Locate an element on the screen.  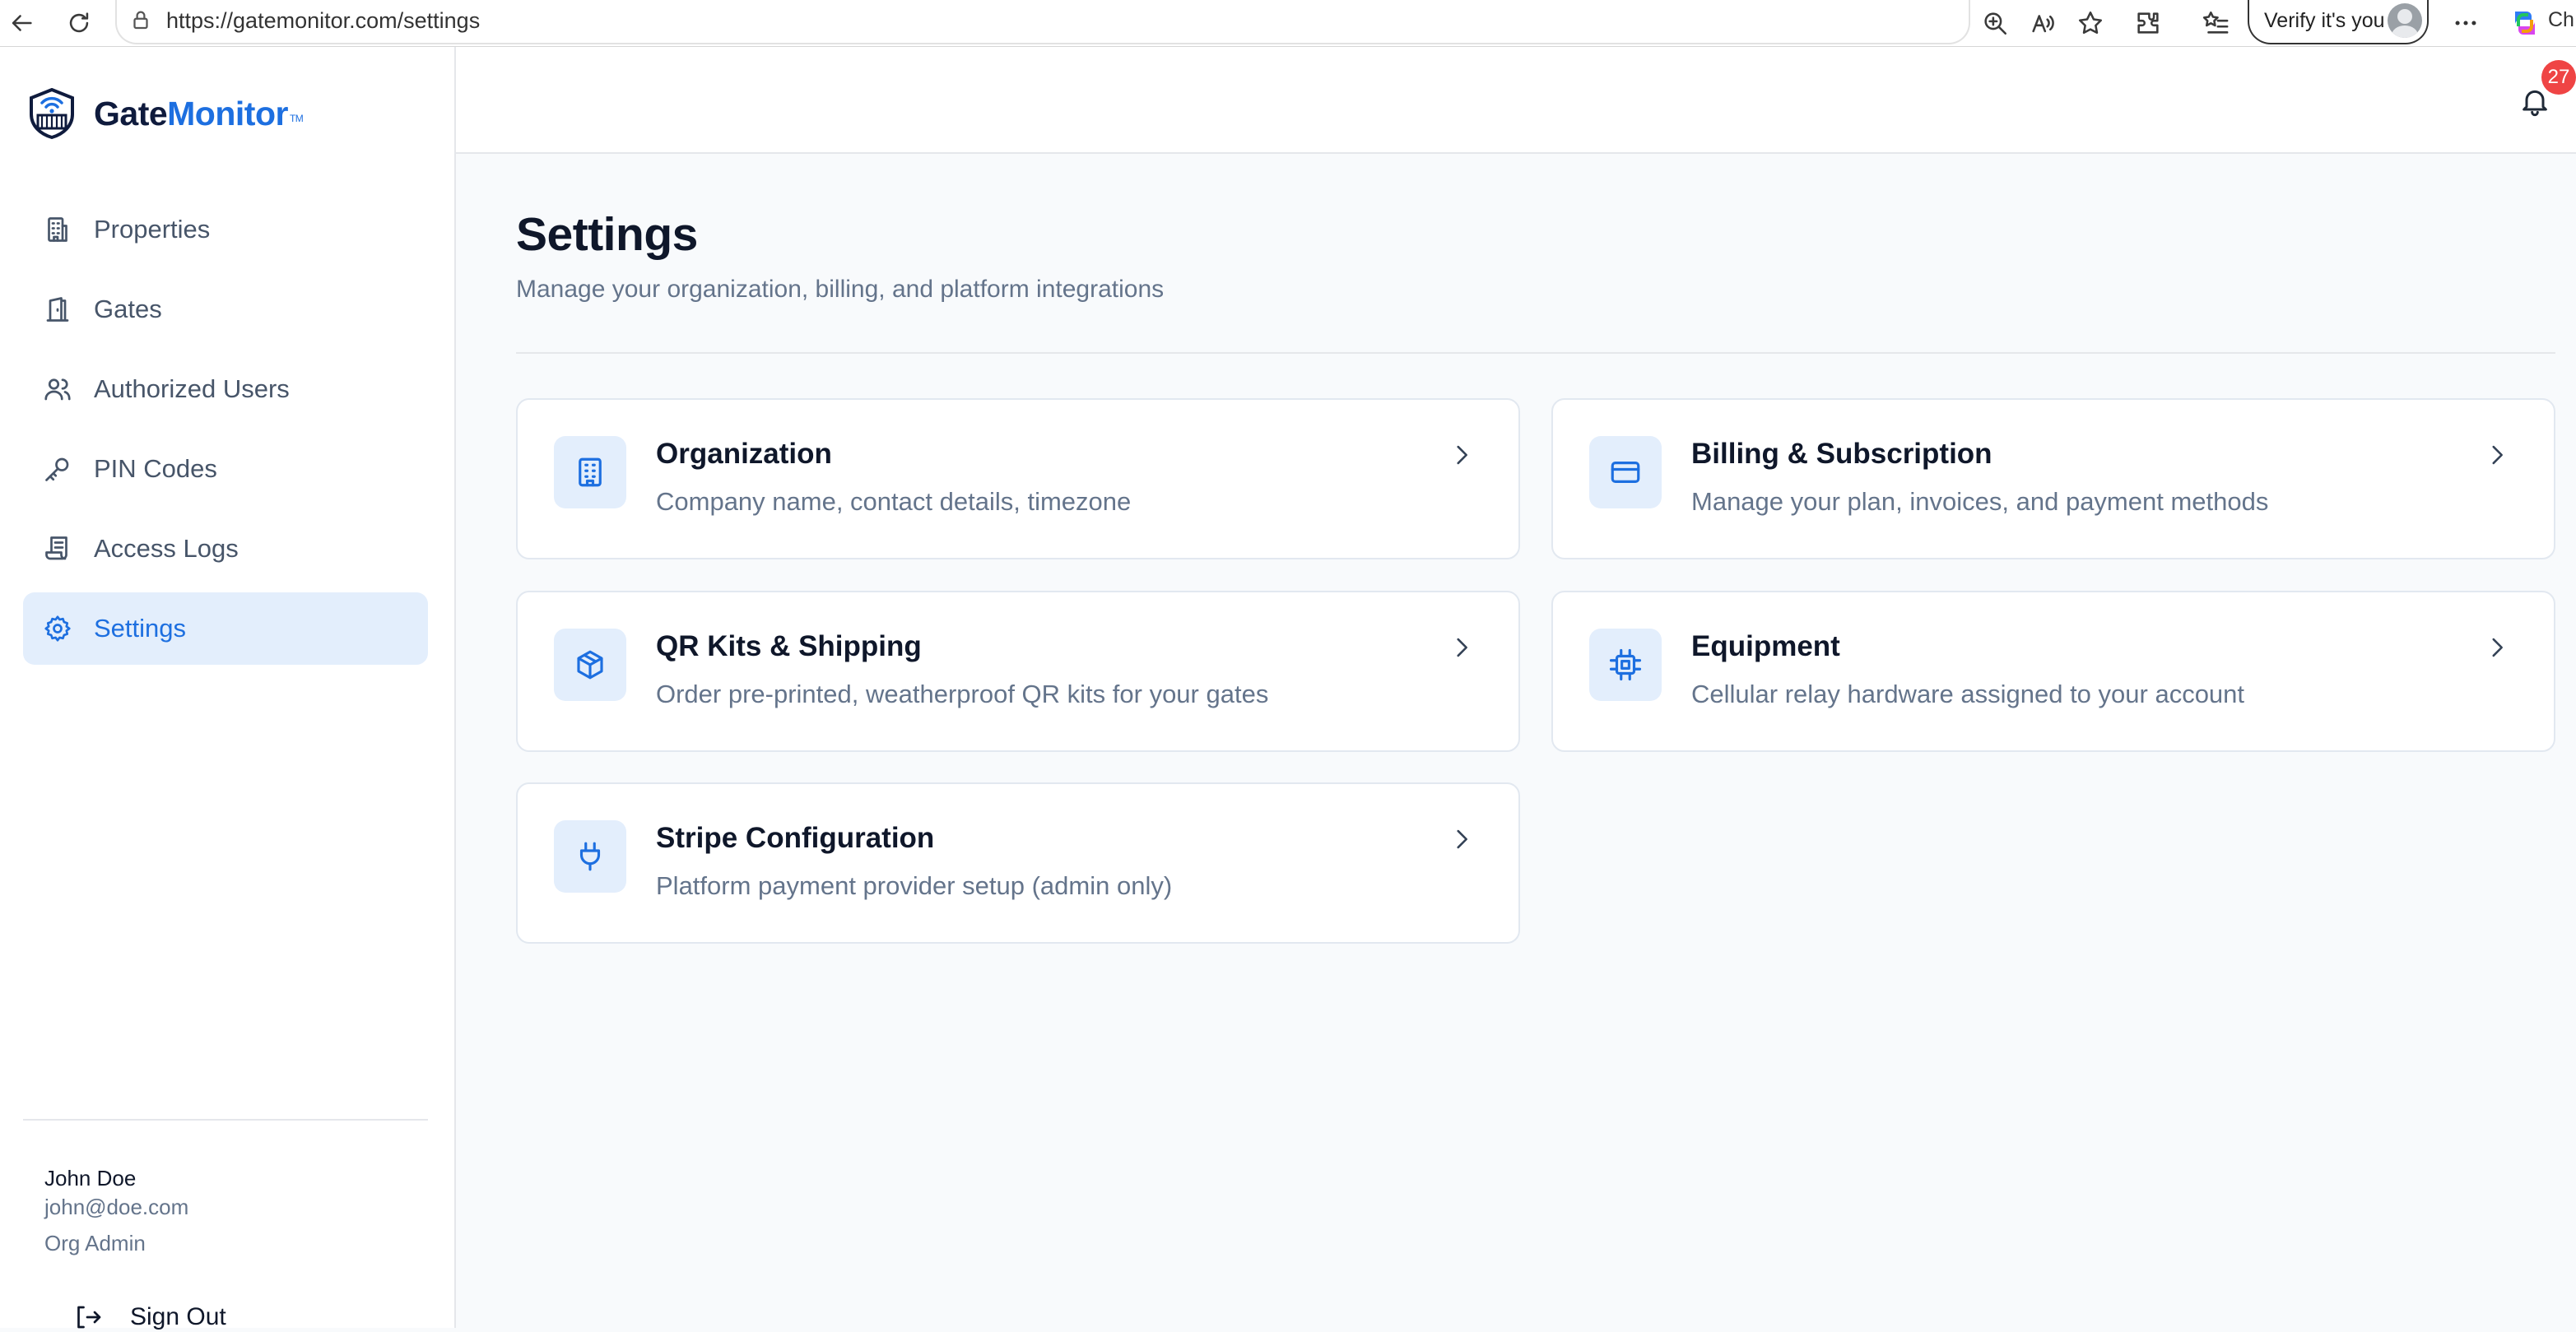
sidebar-item-label: Gates is located at coordinates (128, 309).